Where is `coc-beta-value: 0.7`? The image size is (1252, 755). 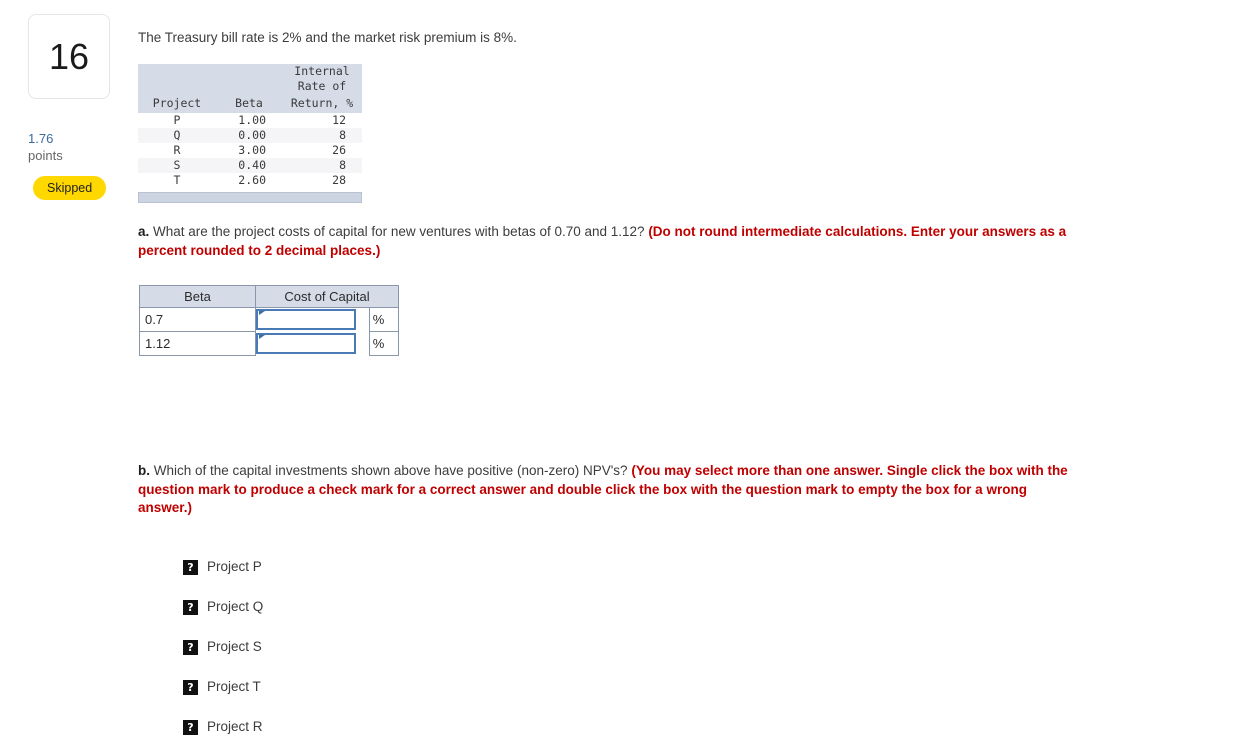 coc-beta-value: 0.7 is located at coordinates (197, 319).